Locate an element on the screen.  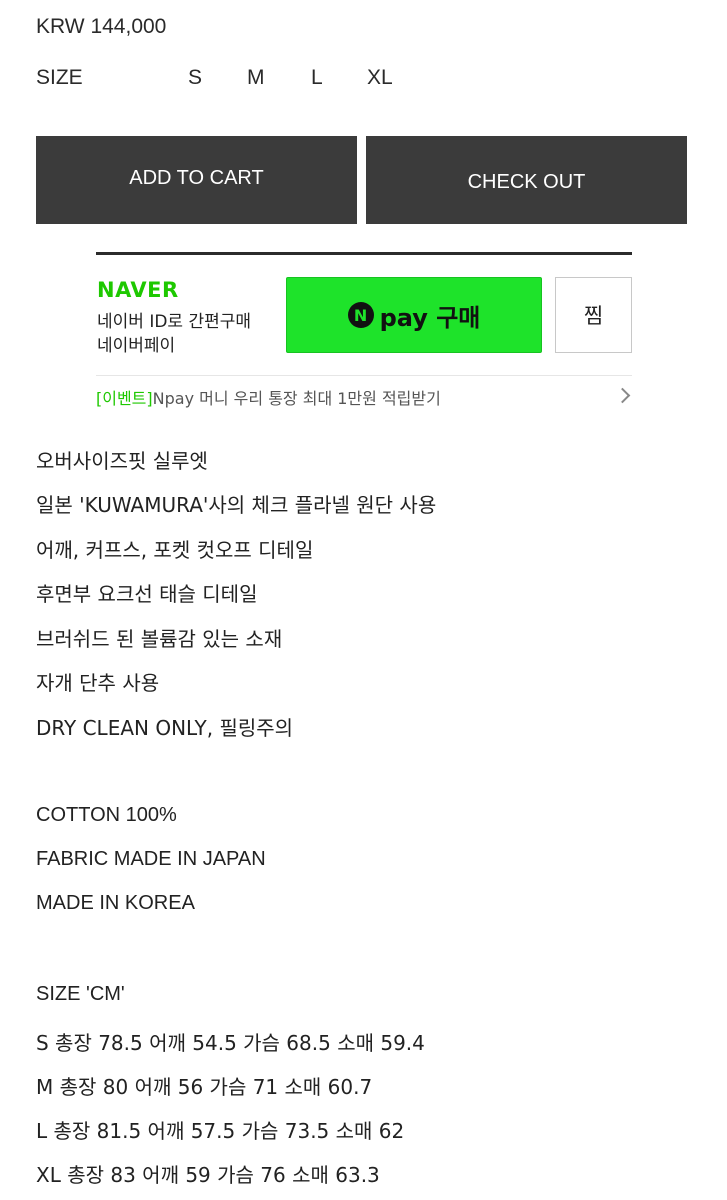
size-chart-row: M 총장 80 어깨 56 가슴 71 소매 60.7 is located at coordinates (204, 1087).